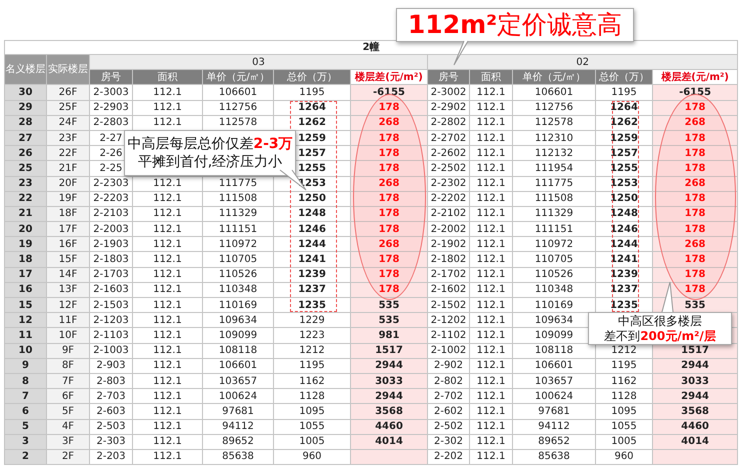 This screenshot has height=468, width=740. I want to click on table-cell: 1241, so click(624, 260).